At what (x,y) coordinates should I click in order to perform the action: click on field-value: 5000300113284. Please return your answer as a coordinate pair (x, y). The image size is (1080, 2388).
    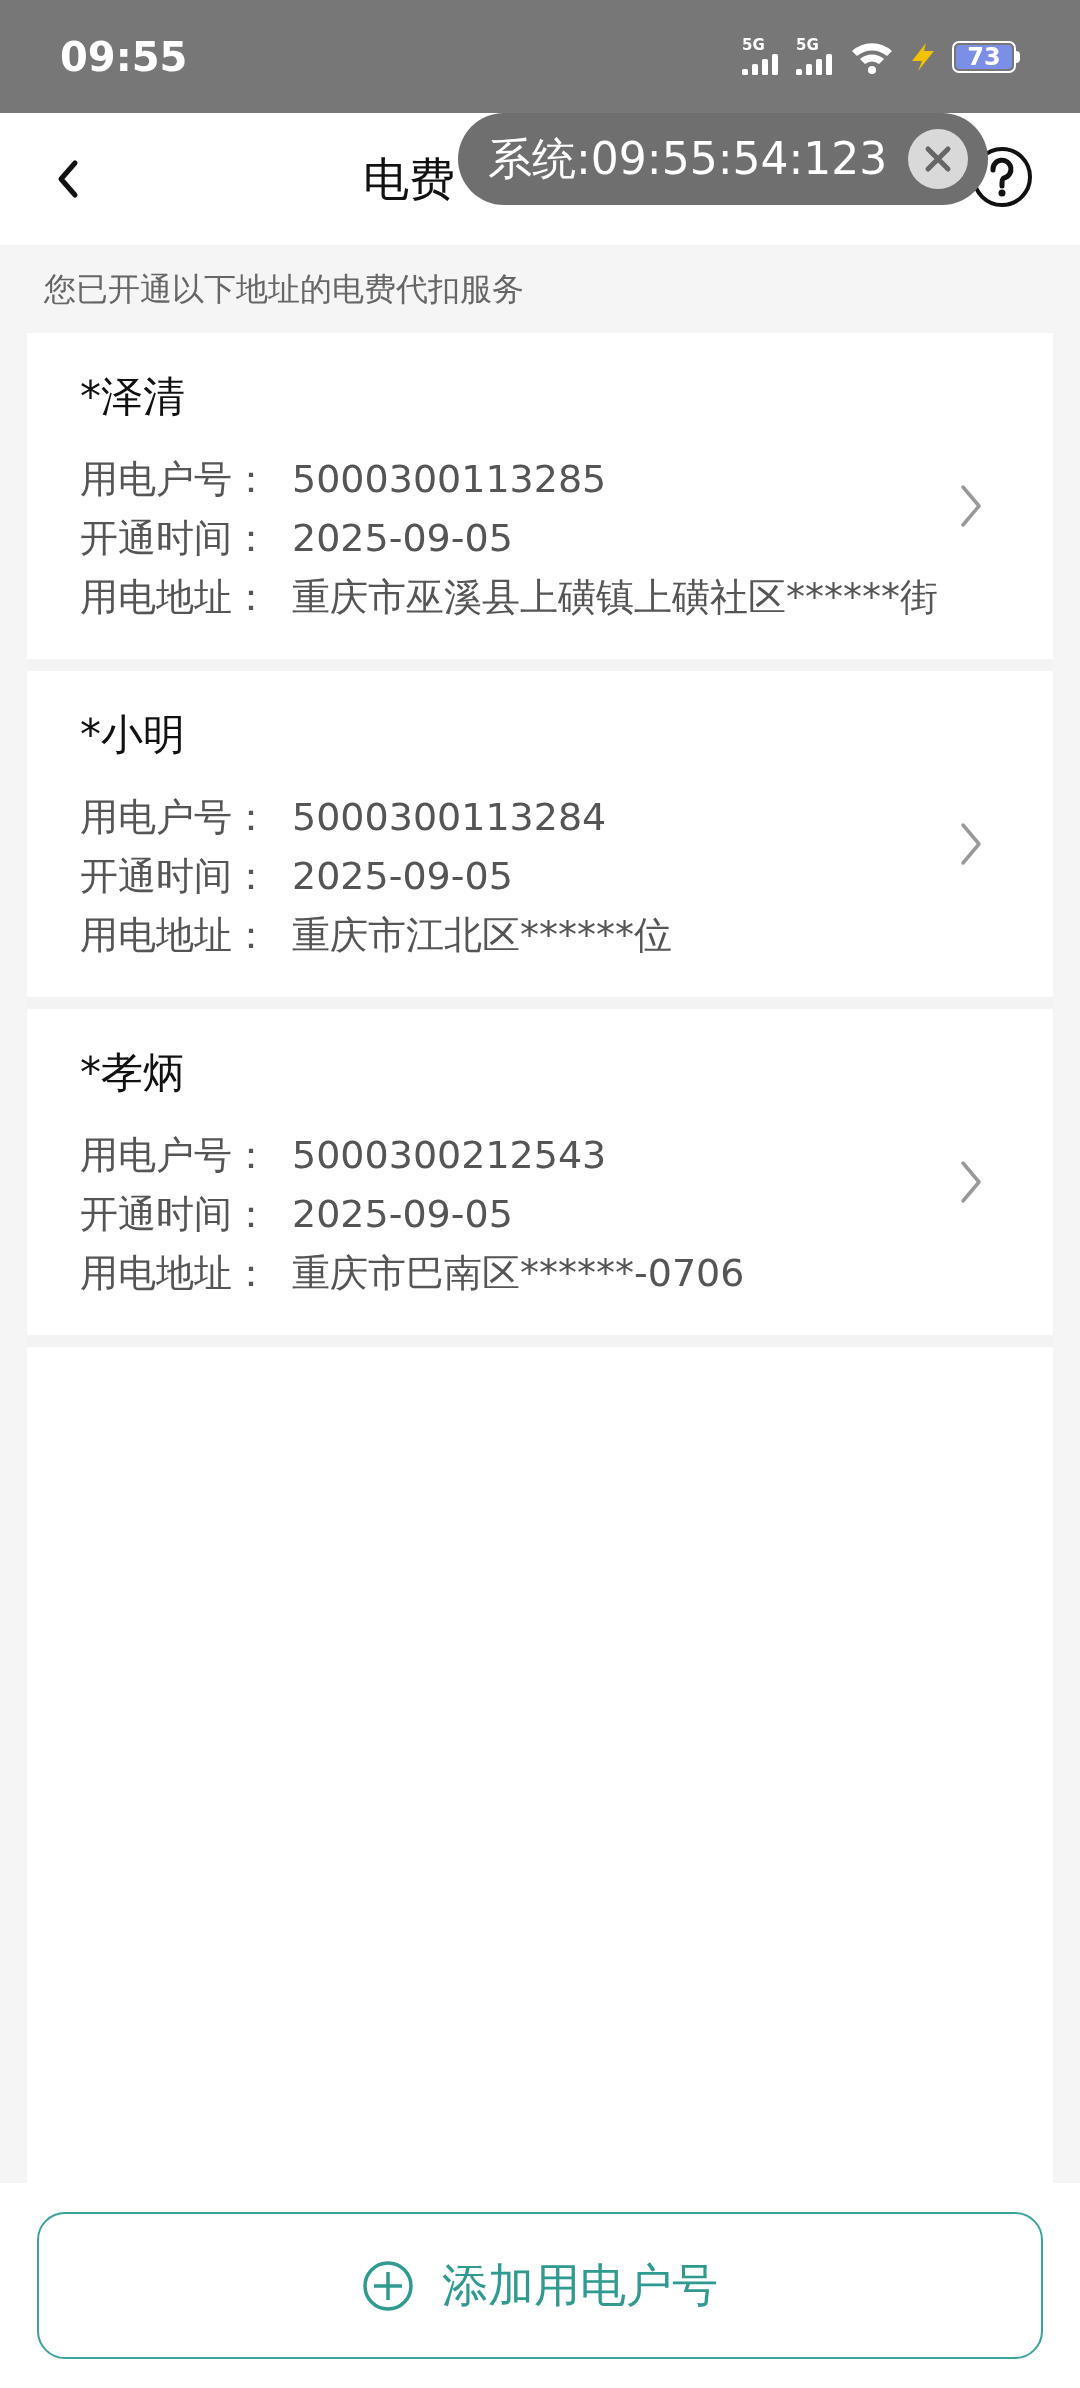
    Looking at the image, I should click on (449, 817).